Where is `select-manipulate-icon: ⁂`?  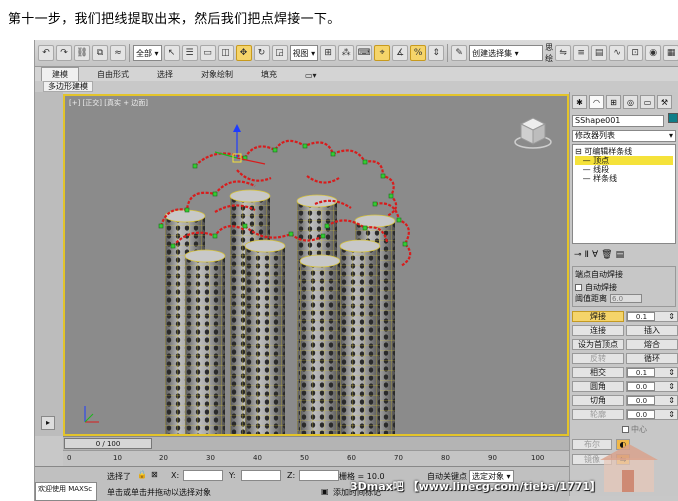
select-manipulate-icon: ⁂ is located at coordinates (346, 53).